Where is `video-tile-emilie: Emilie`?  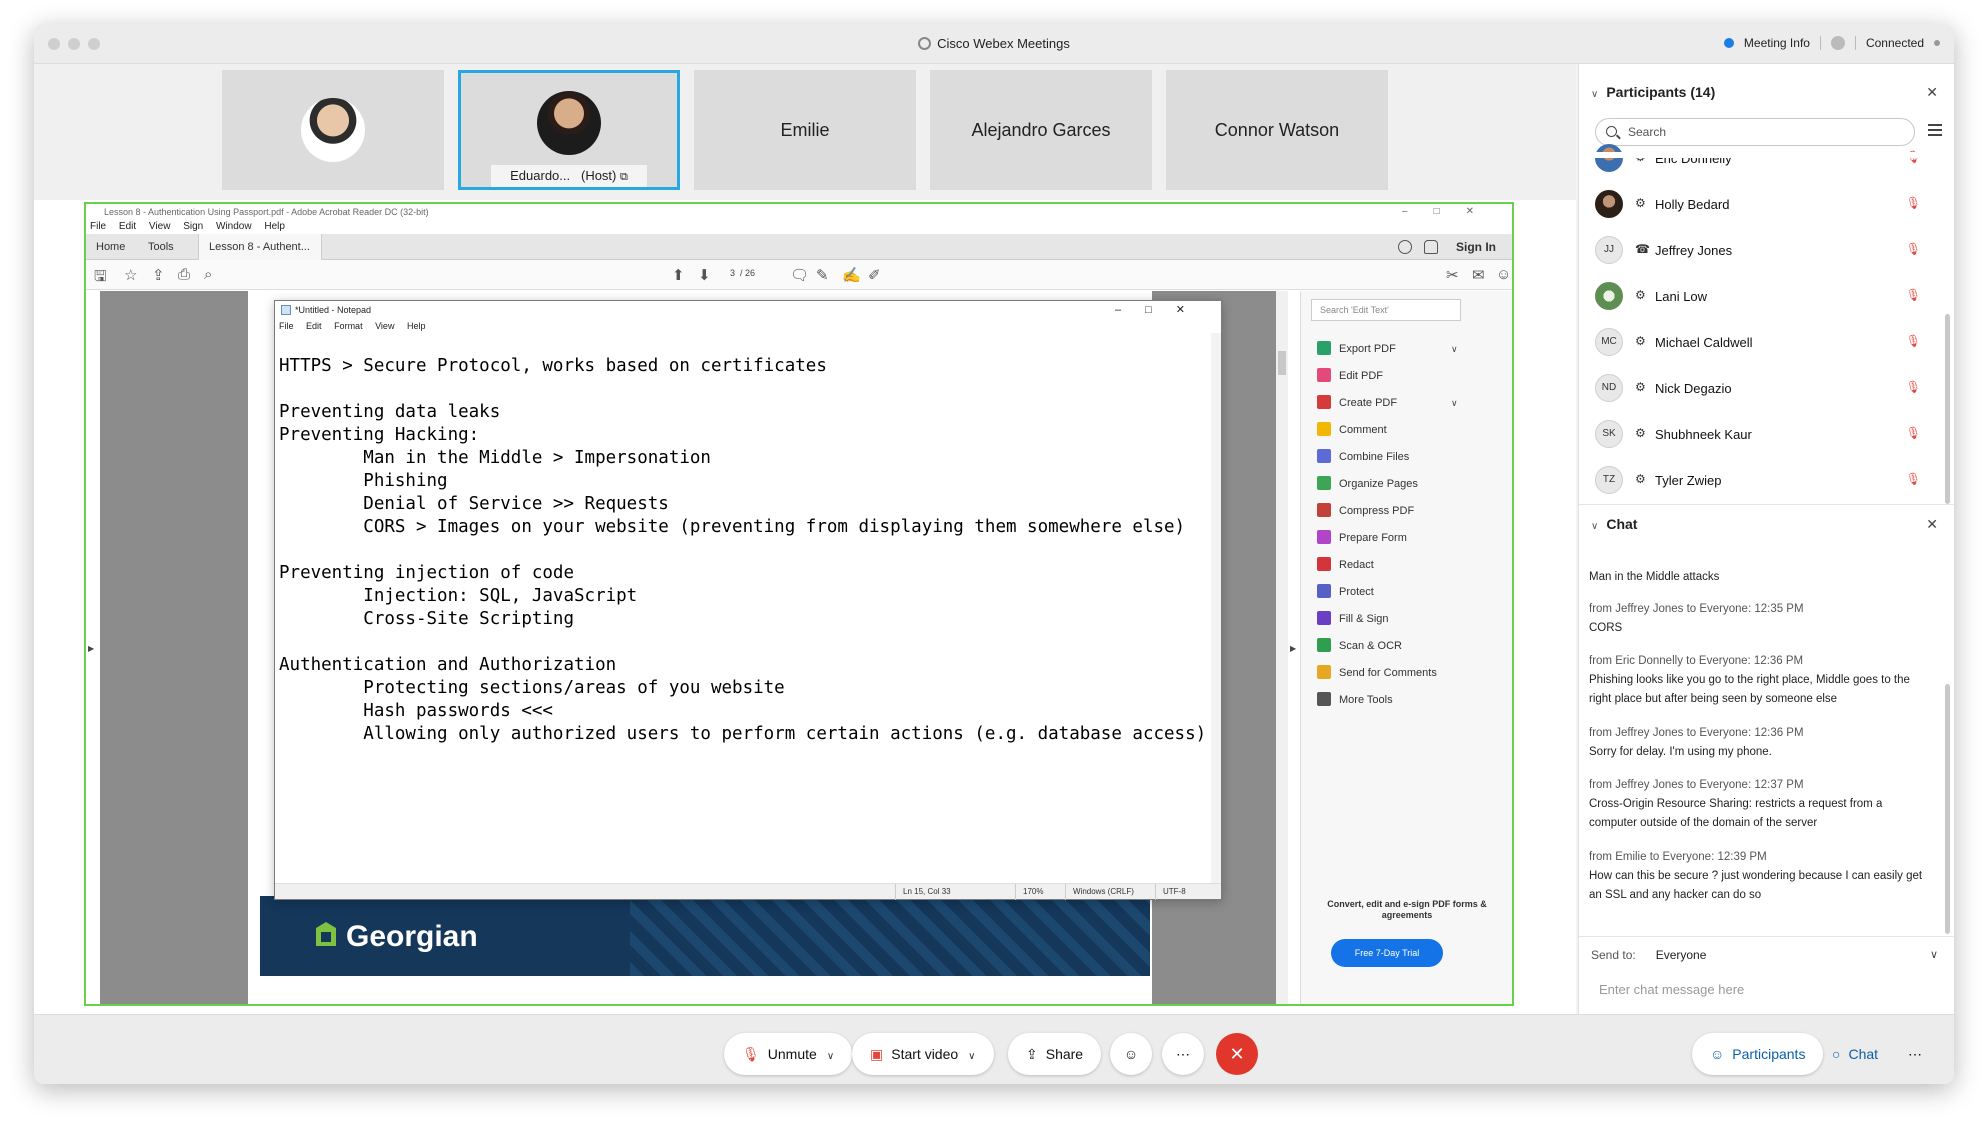
video-tile-emilie: Emilie is located at coordinates (805, 130).